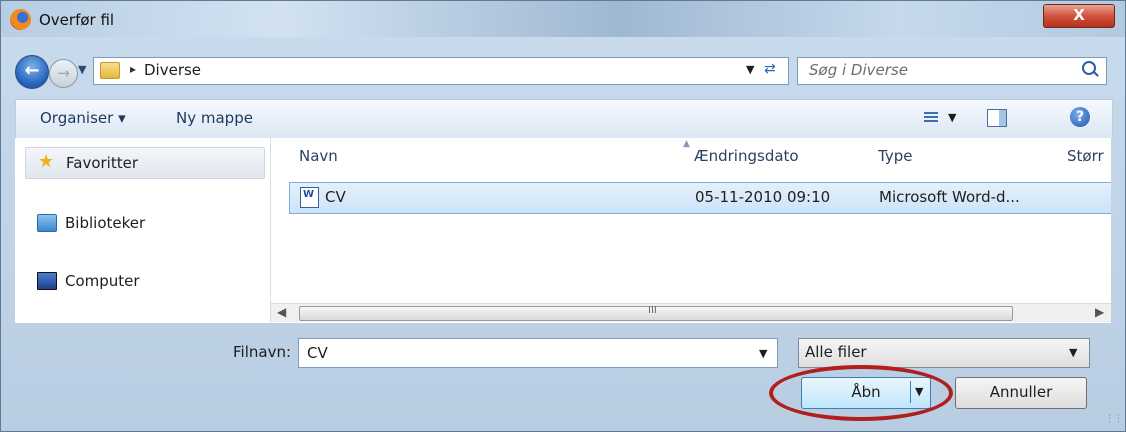  I want to click on views-dropdown-icon: ▼, so click(952, 117).